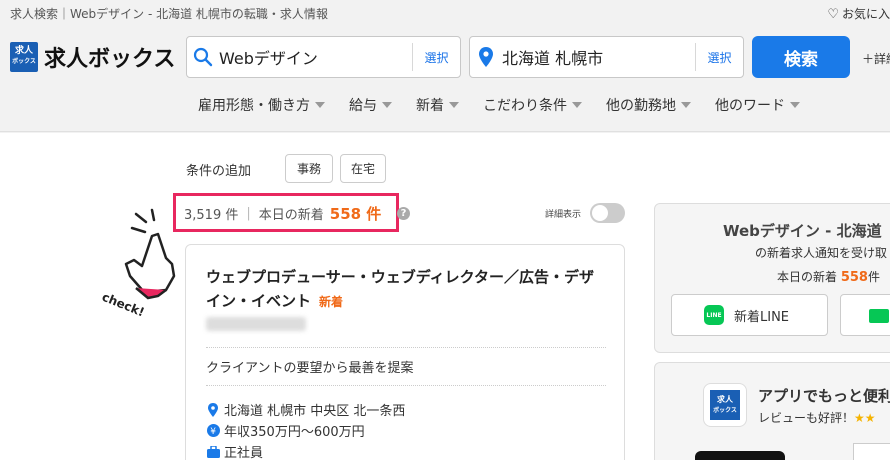  I want to click on app-review: レビューも好評！★★, so click(817, 417).